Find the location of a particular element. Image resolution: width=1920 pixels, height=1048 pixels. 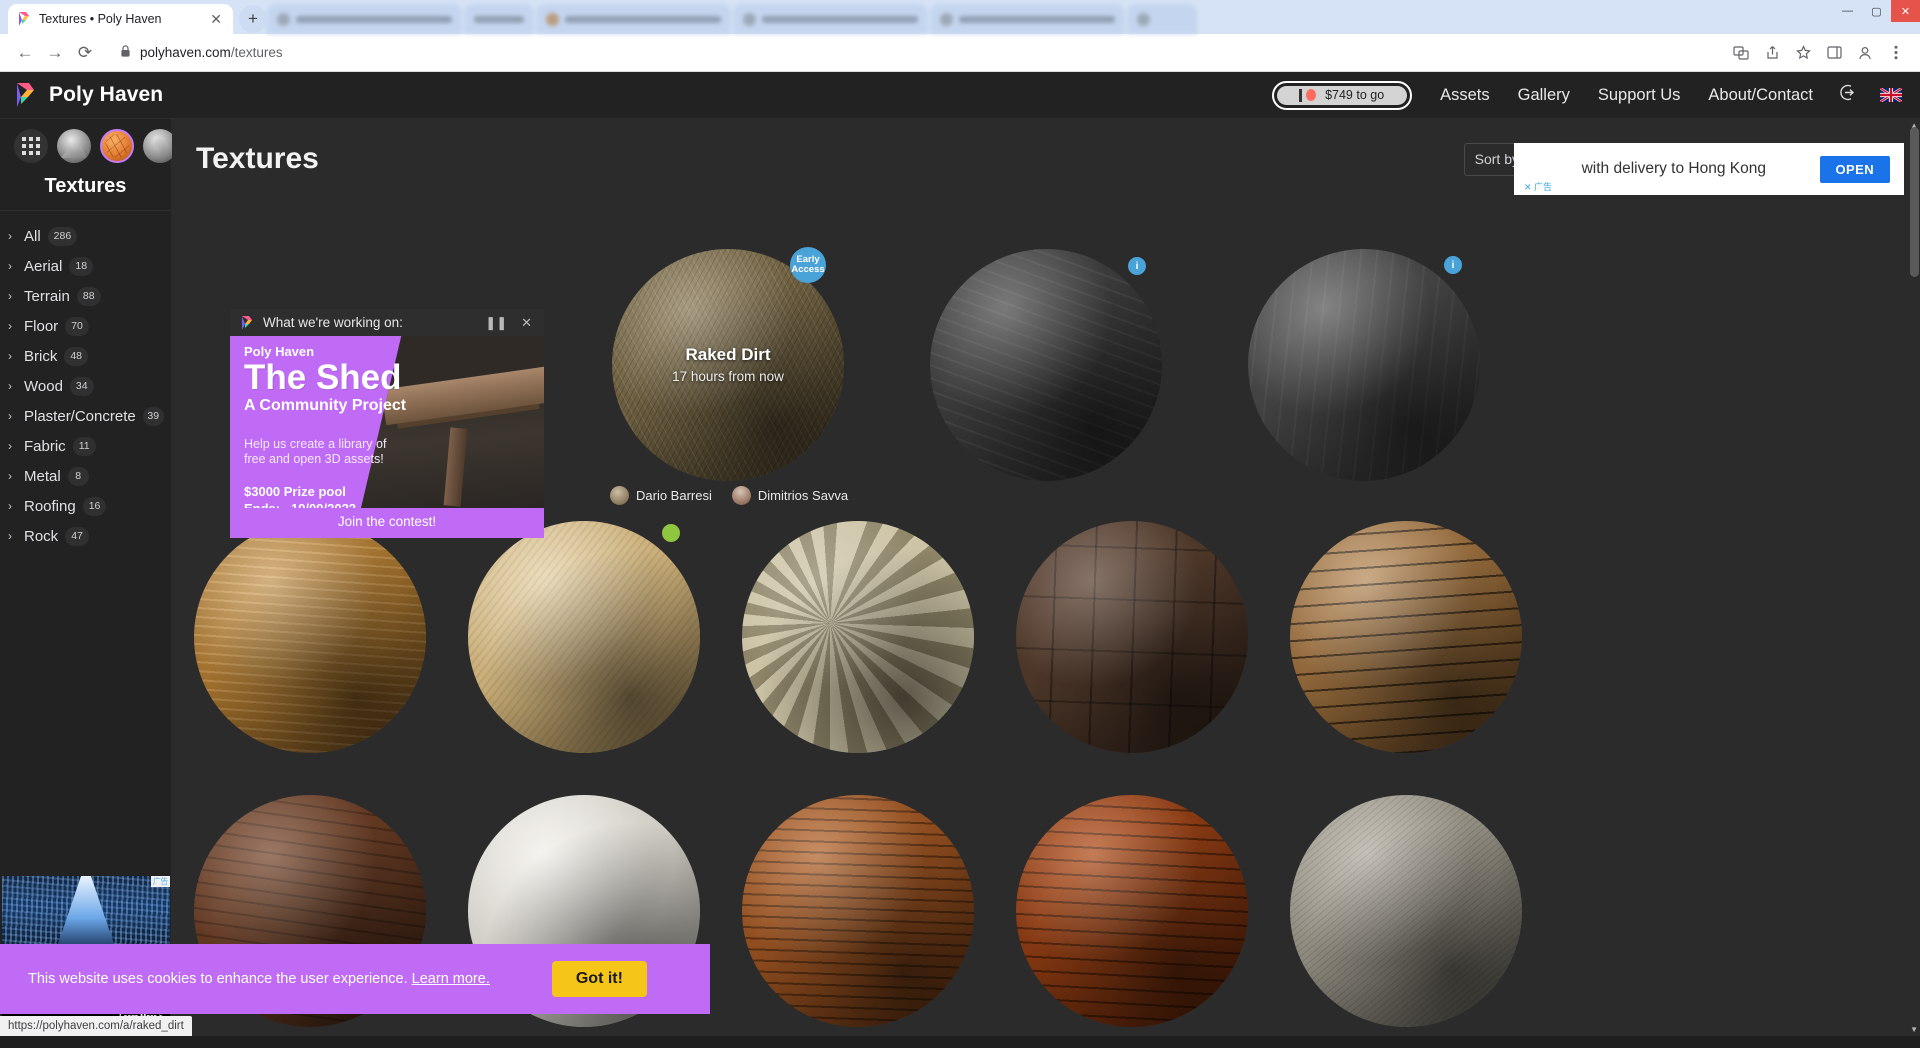

deadline-label: Ends: is located at coordinates (262, 504).